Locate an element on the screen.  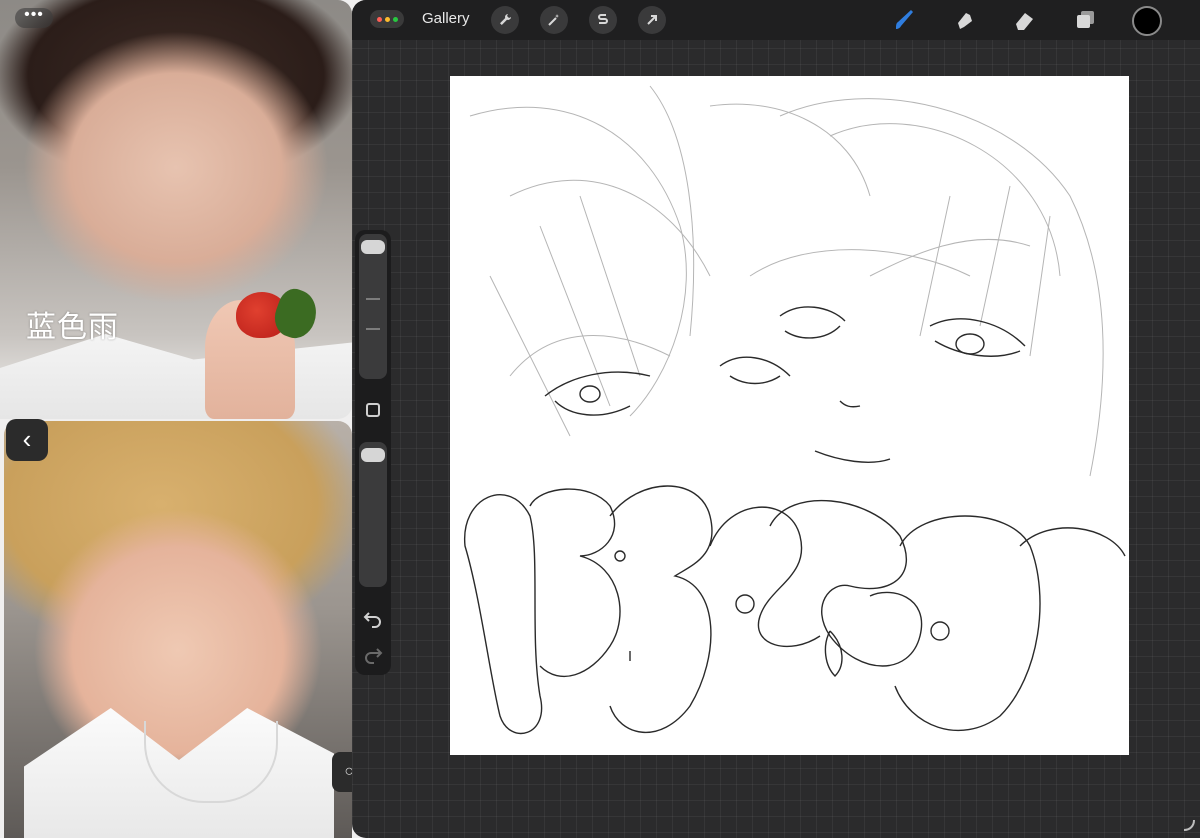
color-picker-button is located at coordinates (1147, 21).